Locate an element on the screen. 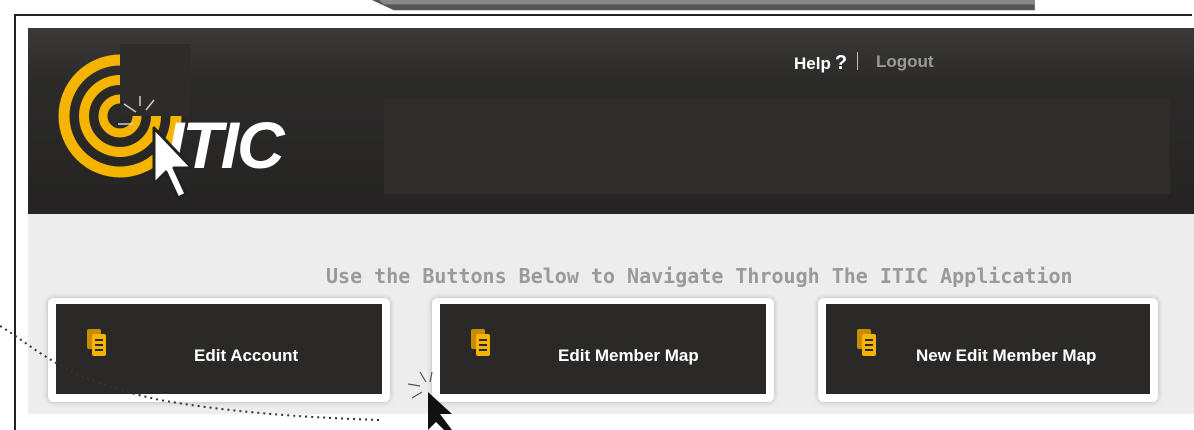  help-link: Help? is located at coordinates (820, 63).